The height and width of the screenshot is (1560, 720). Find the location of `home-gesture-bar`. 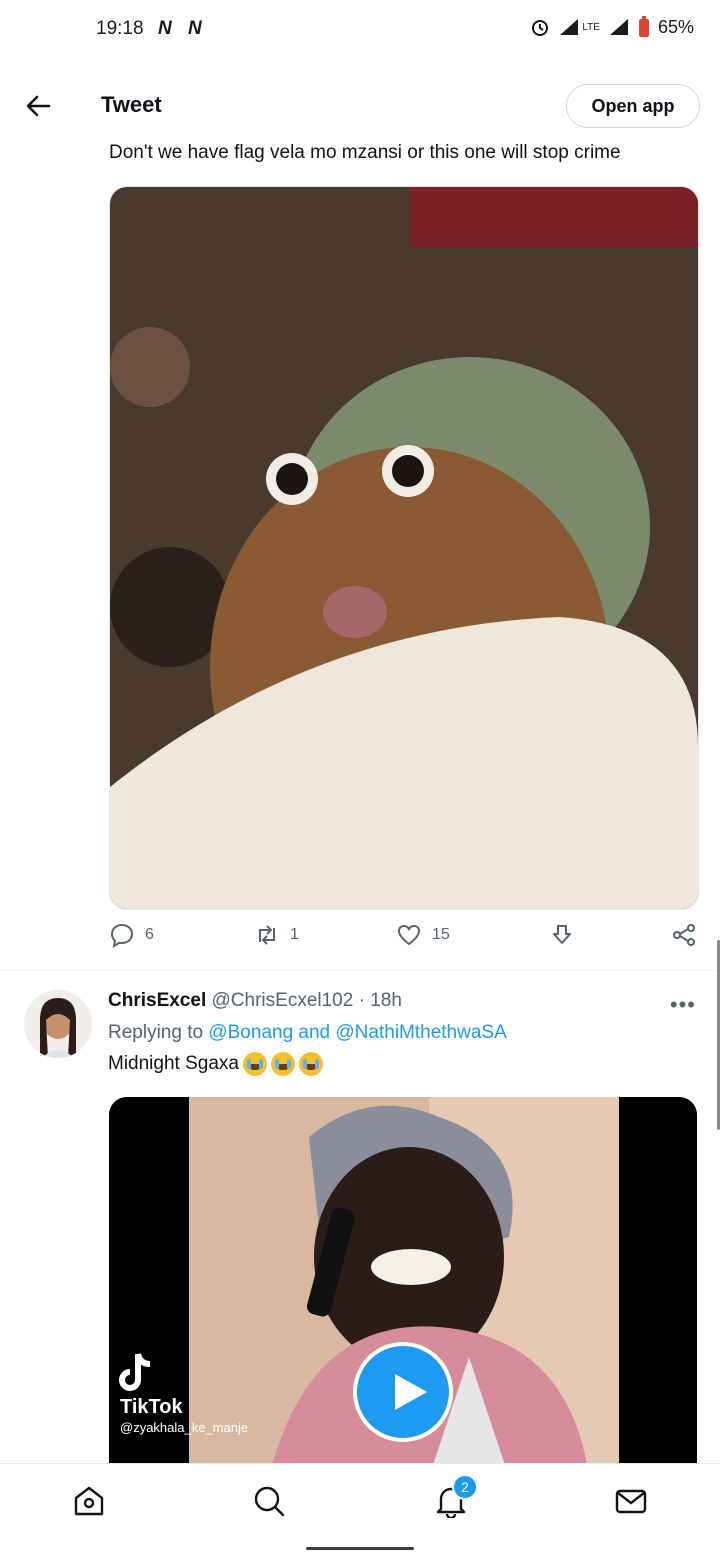

home-gesture-bar is located at coordinates (360, 1548).